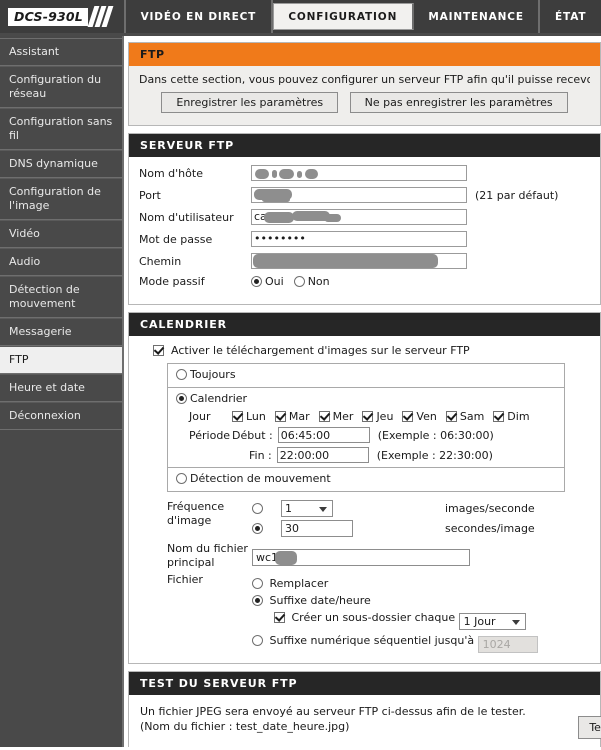 The width and height of the screenshot is (601, 750). I want to click on file-datetime-label: Suffixe date/heure, so click(320, 600).